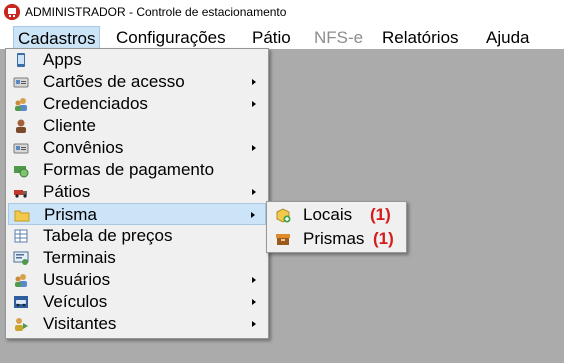 Image resolution: width=564 pixels, height=363 pixels. Describe the element at coordinates (507, 37) in the screenshot. I see `menu-ajuda: Ajuda` at that location.